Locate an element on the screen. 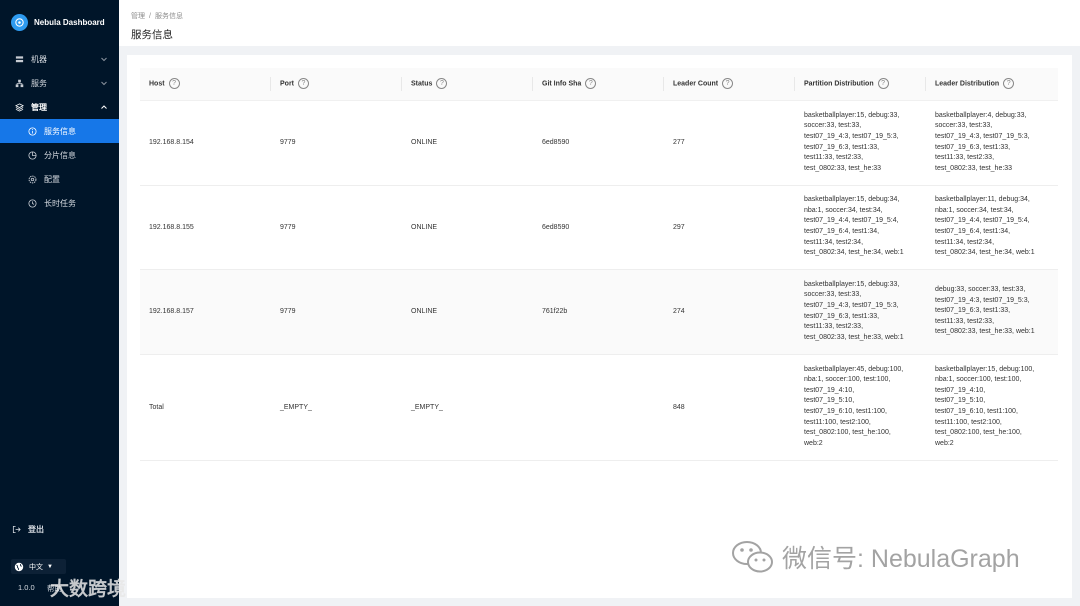  port-cell: _EMPTY_ is located at coordinates (336, 407).